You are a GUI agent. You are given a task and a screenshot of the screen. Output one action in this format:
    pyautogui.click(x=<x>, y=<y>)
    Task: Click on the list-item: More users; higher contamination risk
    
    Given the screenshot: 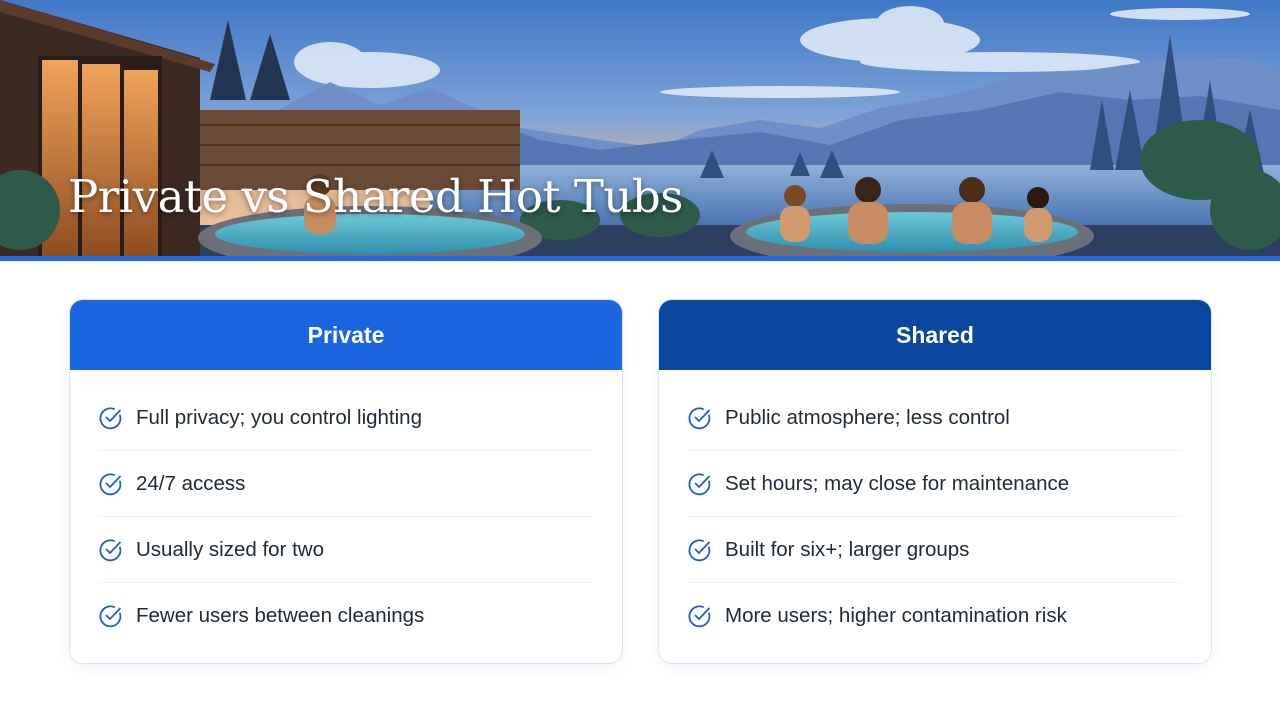 What is the action you would take?
    pyautogui.click(x=934, y=616)
    